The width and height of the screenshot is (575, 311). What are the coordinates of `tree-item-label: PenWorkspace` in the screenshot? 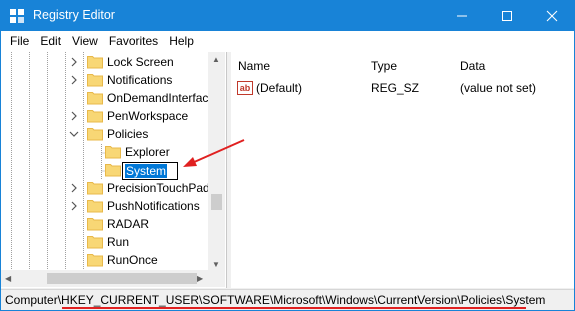 It's located at (148, 116).